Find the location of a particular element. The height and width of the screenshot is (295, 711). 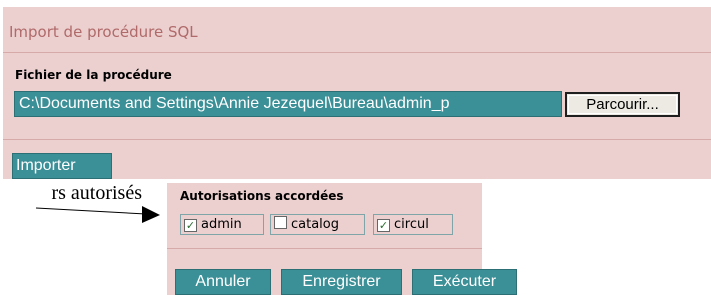

checkbox-admin: ✓ admin is located at coordinates (222, 224).